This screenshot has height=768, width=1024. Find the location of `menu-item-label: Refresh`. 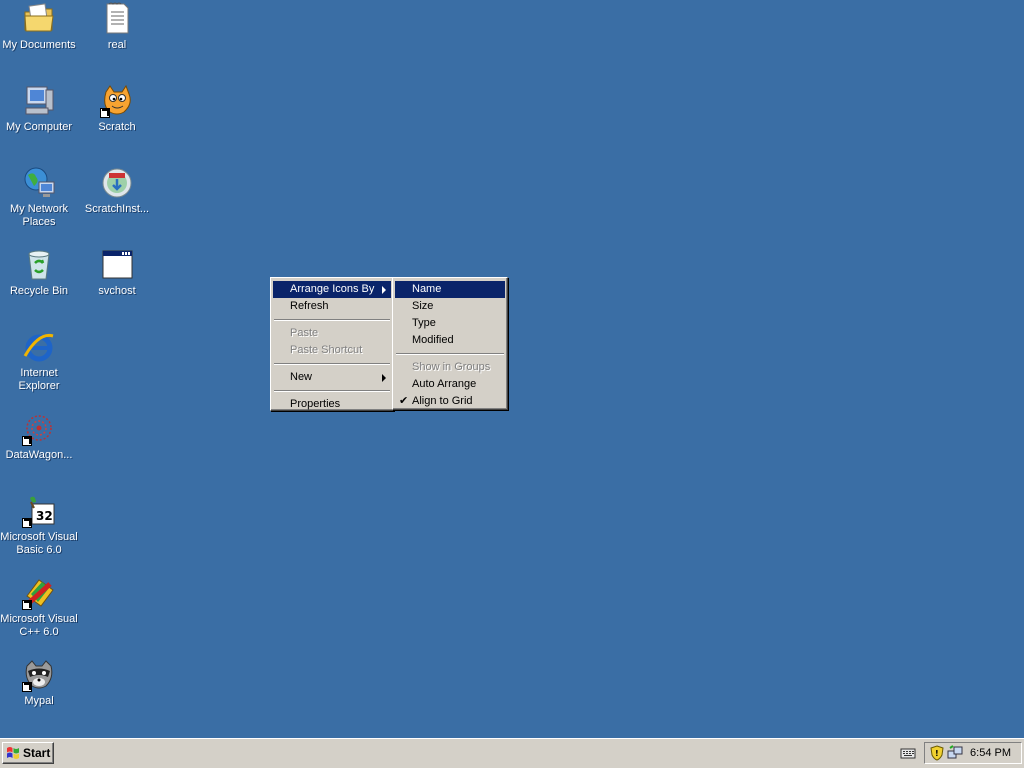

menu-item-label: Refresh is located at coordinates (309, 306).